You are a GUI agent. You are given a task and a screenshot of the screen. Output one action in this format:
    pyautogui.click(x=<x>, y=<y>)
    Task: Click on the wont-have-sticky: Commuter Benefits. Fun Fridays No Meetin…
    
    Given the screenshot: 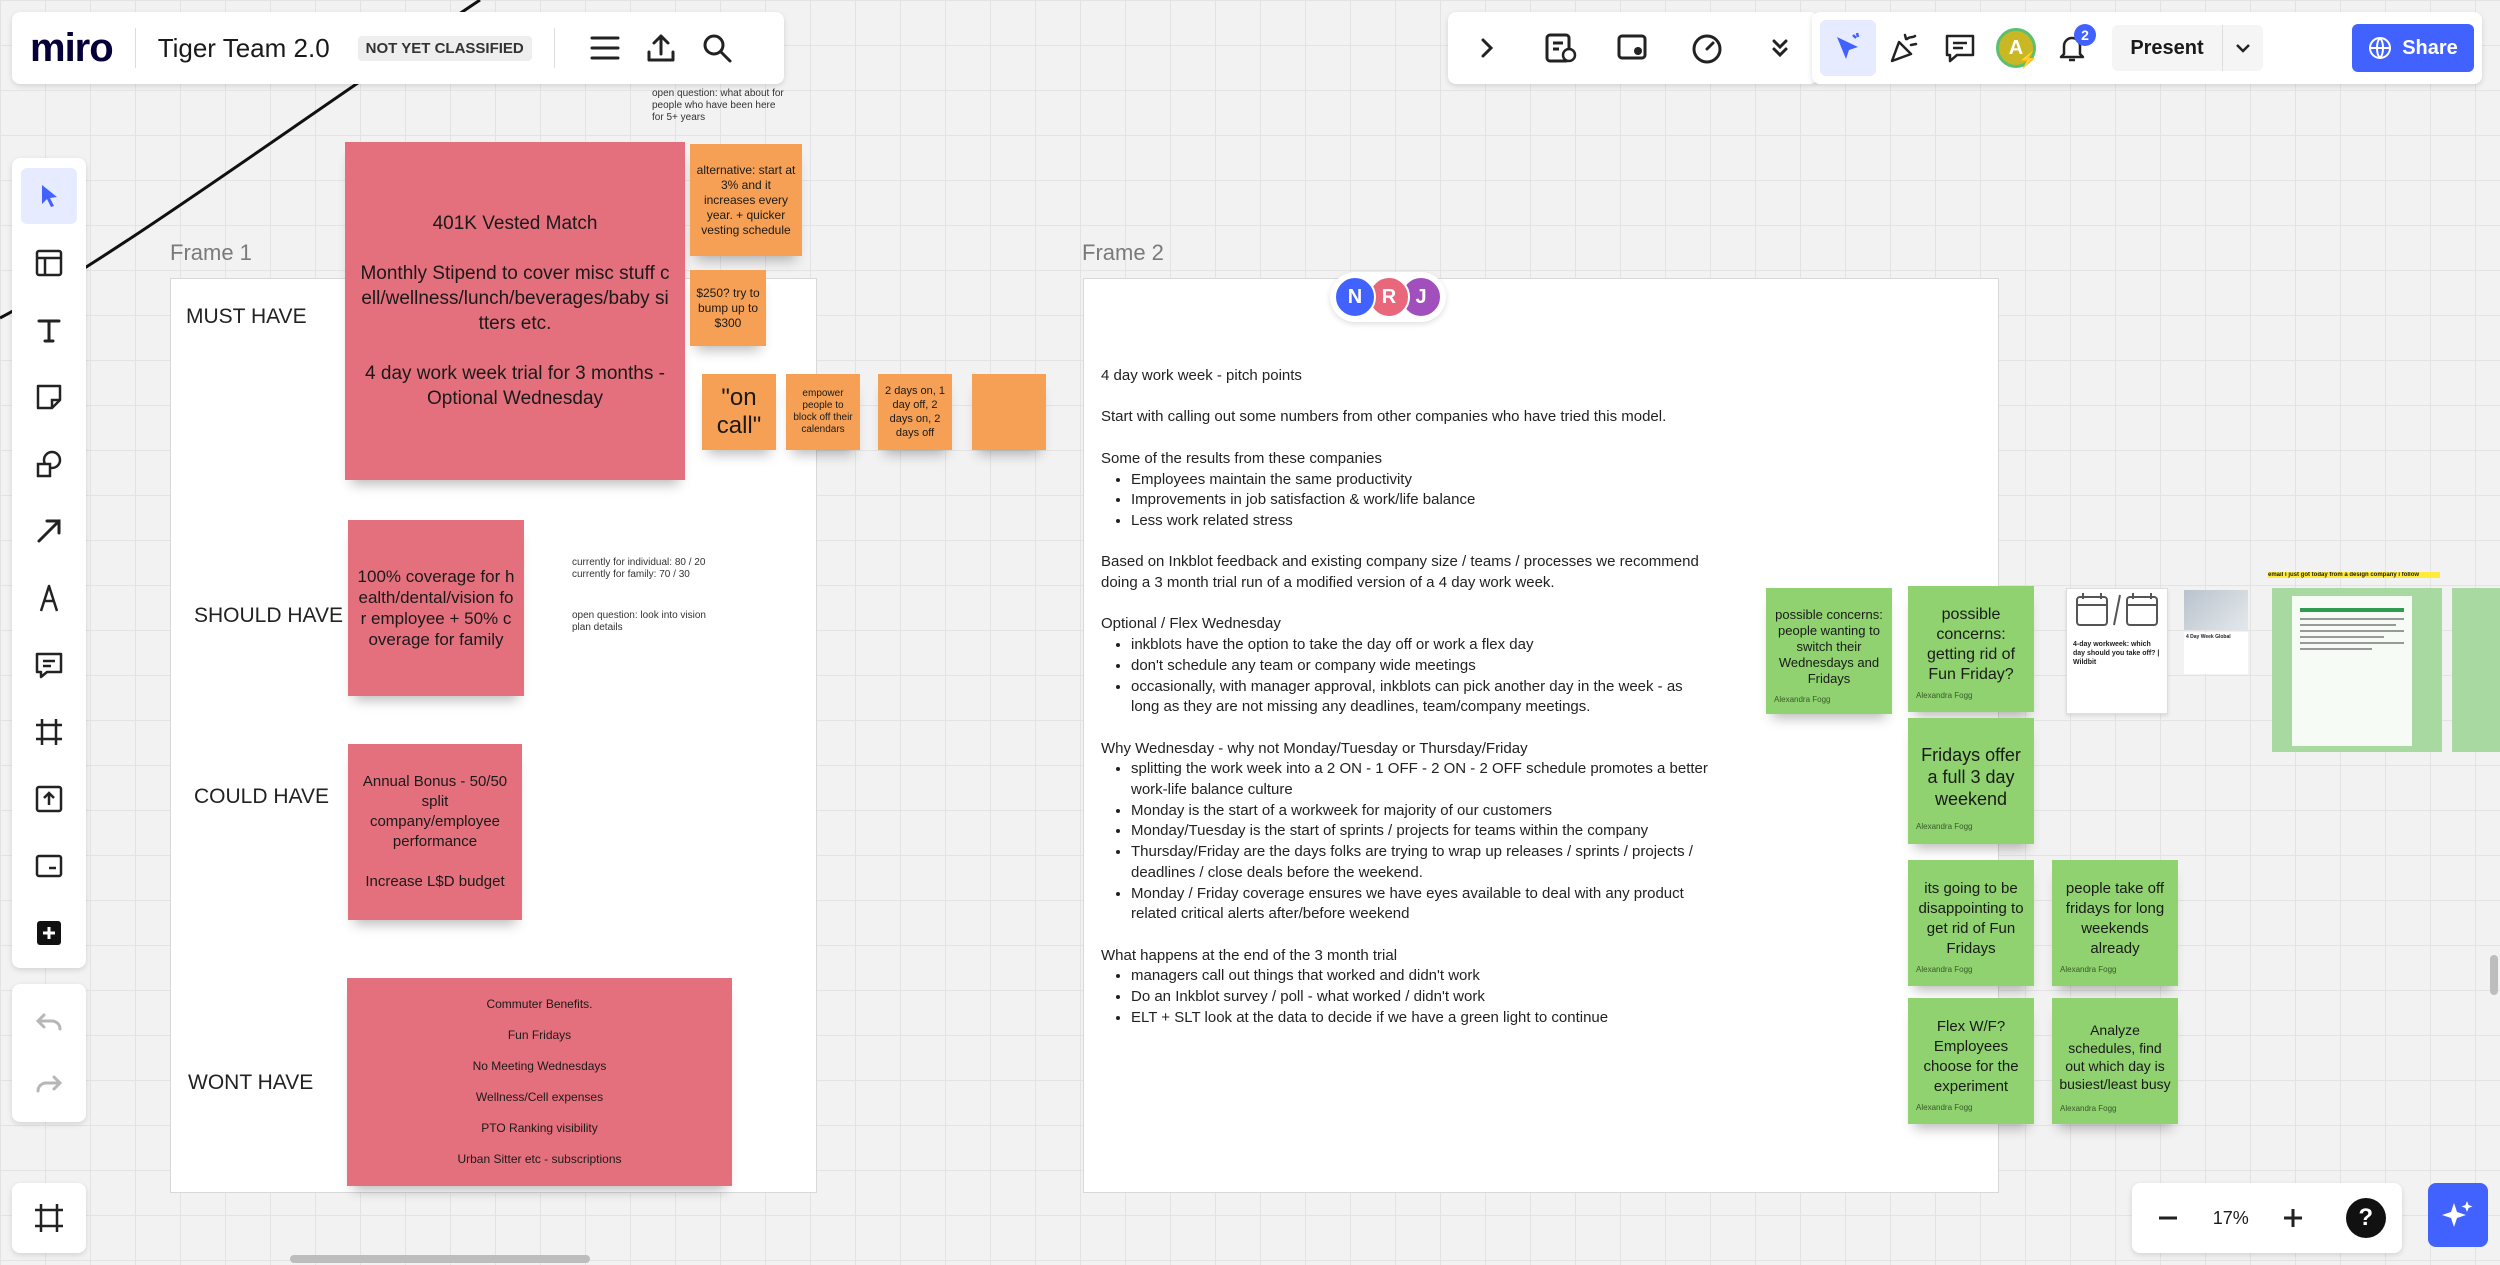 What is the action you would take?
    pyautogui.click(x=539, y=1082)
    